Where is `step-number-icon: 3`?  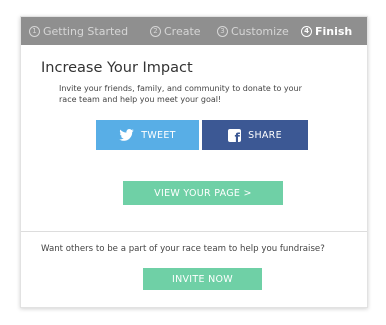
step-number-icon: 3 is located at coordinates (222, 31).